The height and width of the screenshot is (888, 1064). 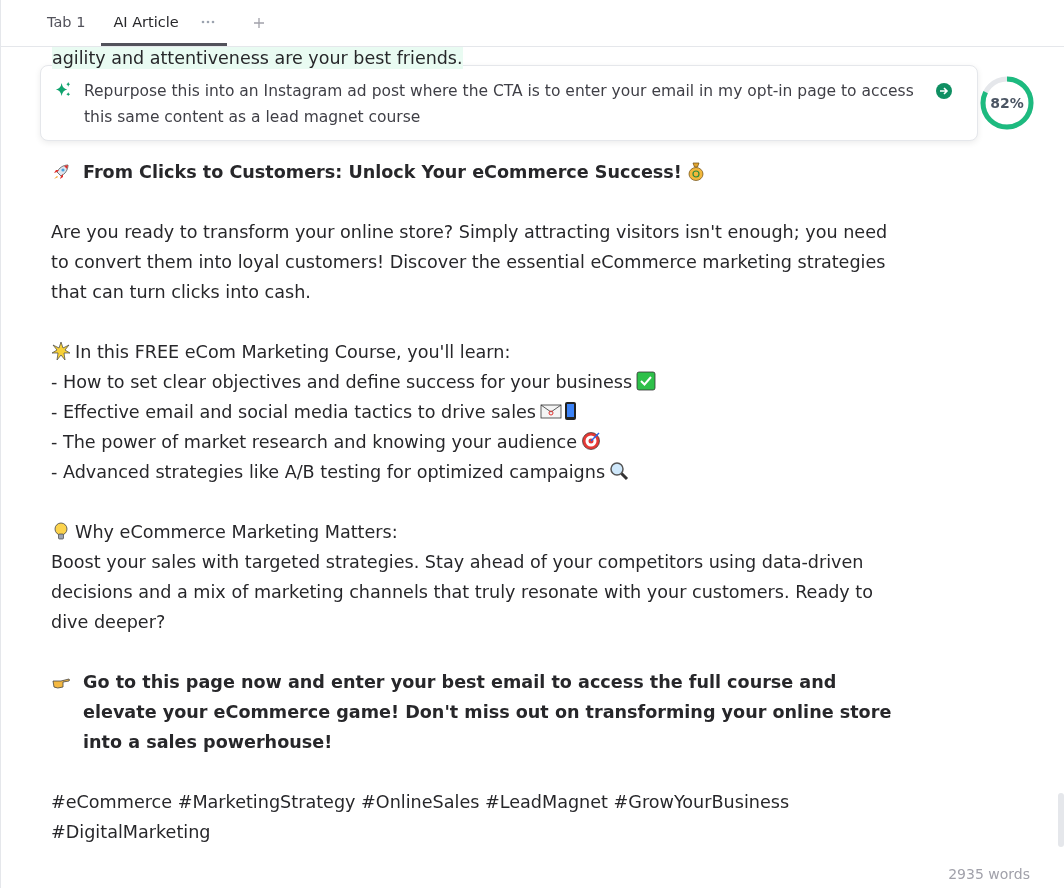 What do you see at coordinates (293, 352) in the screenshot?
I see `list-heading: In this FREE eCom Marketing Course, you'll learn:` at bounding box center [293, 352].